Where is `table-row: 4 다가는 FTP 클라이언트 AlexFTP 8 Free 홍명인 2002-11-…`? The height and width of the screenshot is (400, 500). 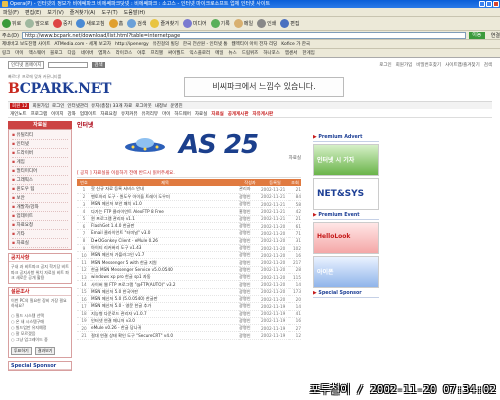
table-row: 4 다가는 FTP 클라이언트 AlexFTP 8 Free 홍명인 2002-11-… is located at coordinates (189, 211).